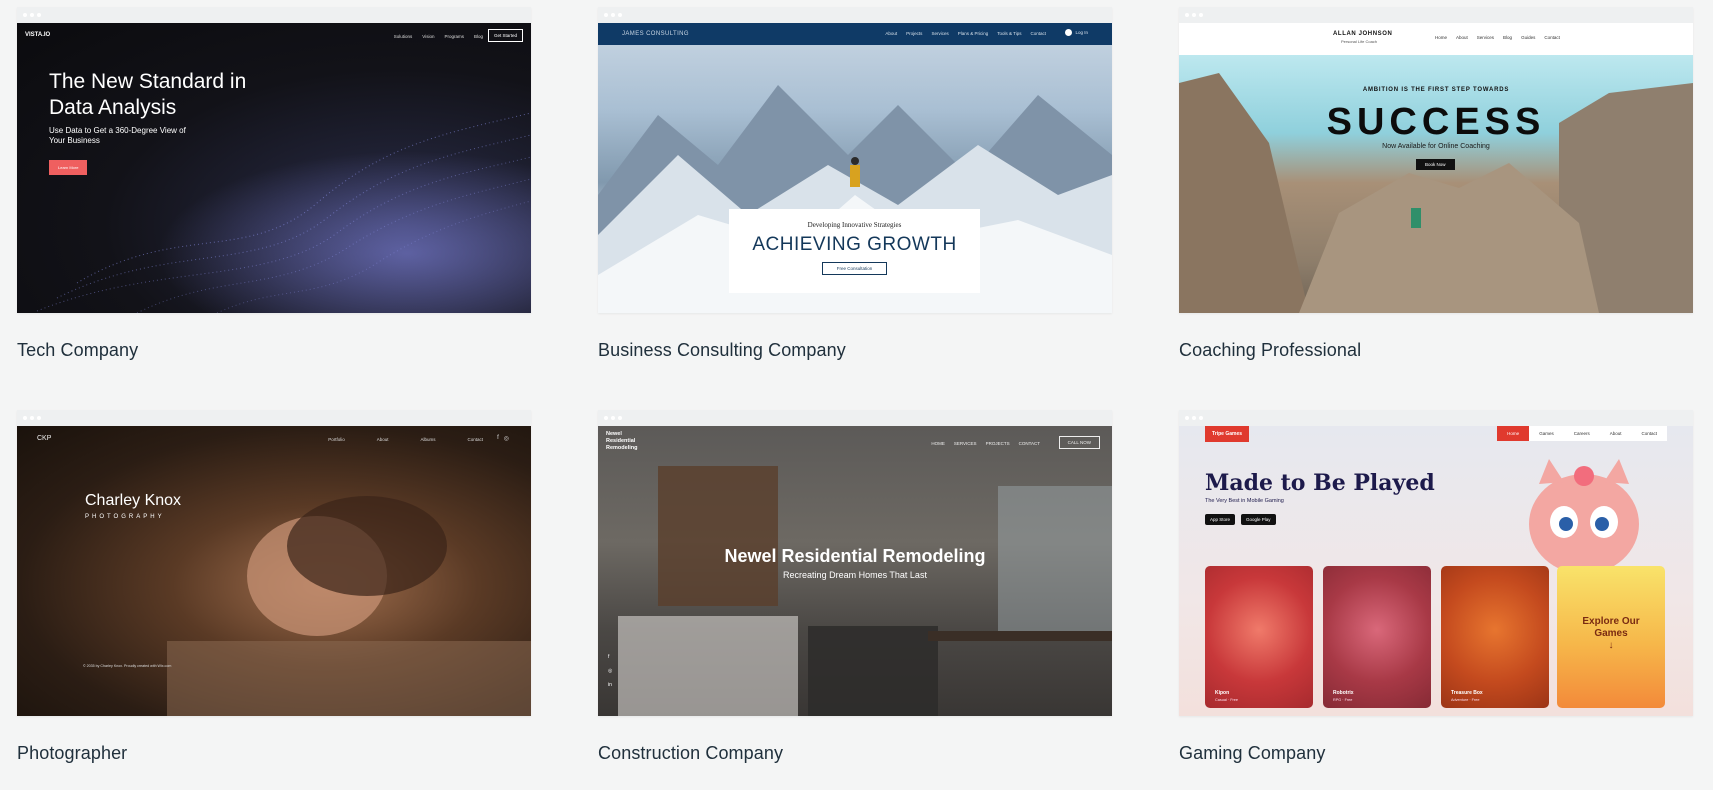 The width and height of the screenshot is (1713, 790). What do you see at coordinates (68, 167) in the screenshot?
I see `preview-button: Learn More` at bounding box center [68, 167].